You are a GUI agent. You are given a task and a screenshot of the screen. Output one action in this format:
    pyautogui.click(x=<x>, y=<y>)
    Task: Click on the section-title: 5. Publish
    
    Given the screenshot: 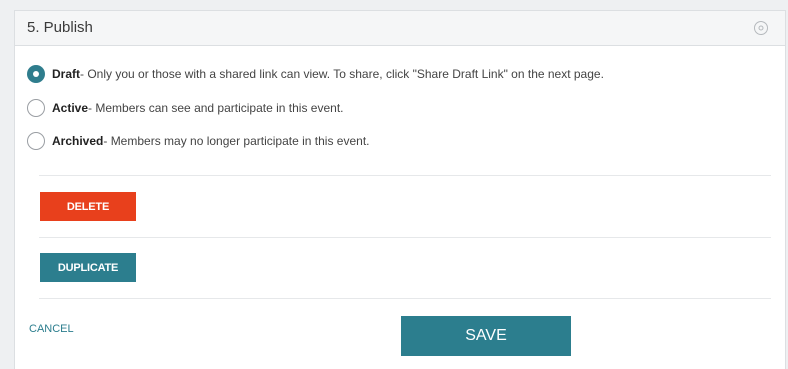 What is the action you would take?
    pyautogui.click(x=60, y=27)
    